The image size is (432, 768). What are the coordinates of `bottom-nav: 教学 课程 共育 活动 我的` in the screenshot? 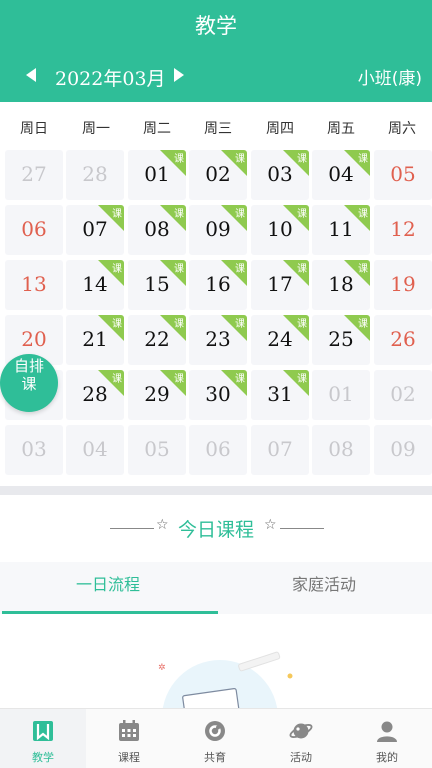 It's located at (216, 738).